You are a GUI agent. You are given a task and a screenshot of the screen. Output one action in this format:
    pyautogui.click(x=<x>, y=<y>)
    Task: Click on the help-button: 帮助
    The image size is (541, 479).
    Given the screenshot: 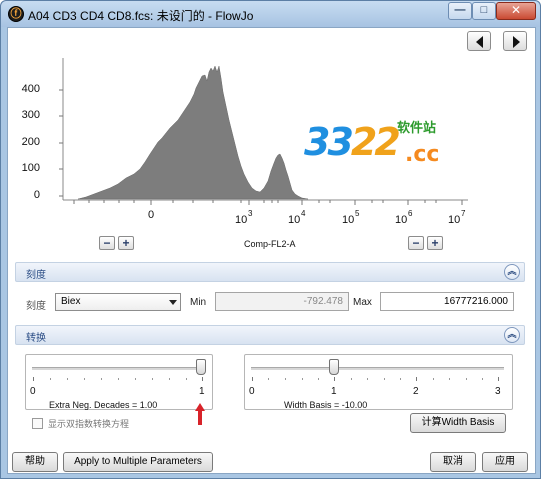 What is the action you would take?
    pyautogui.click(x=35, y=462)
    